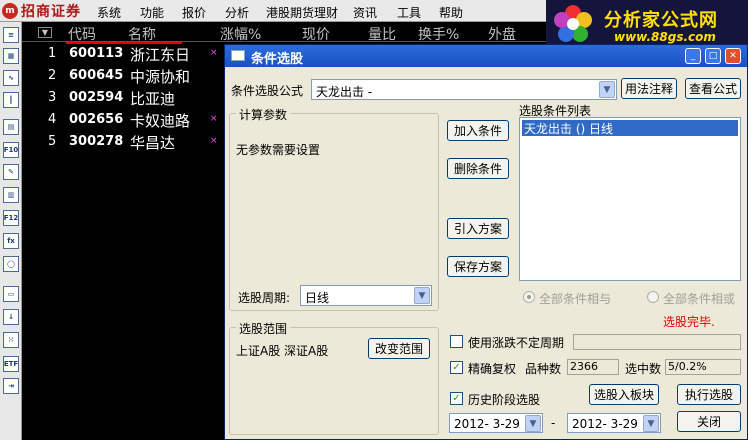  What do you see at coordinates (653, 297) in the screenshot?
I see `all-or-radio` at bounding box center [653, 297].